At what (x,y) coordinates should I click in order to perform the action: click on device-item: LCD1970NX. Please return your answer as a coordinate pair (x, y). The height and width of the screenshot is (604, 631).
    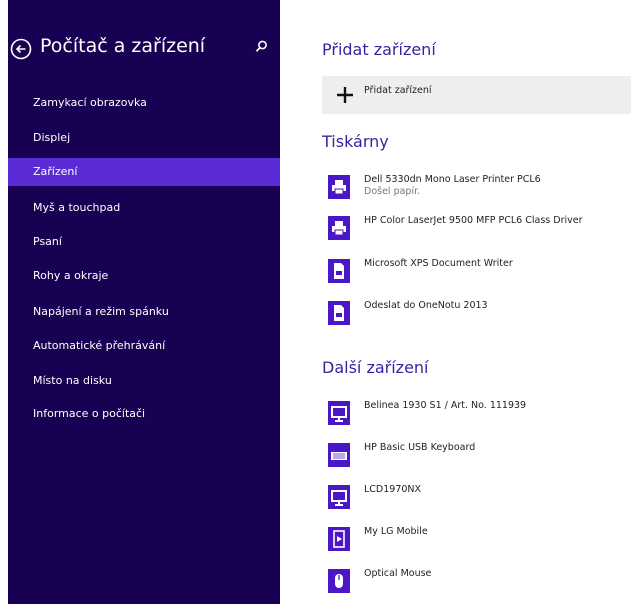
    Looking at the image, I should click on (476, 499).